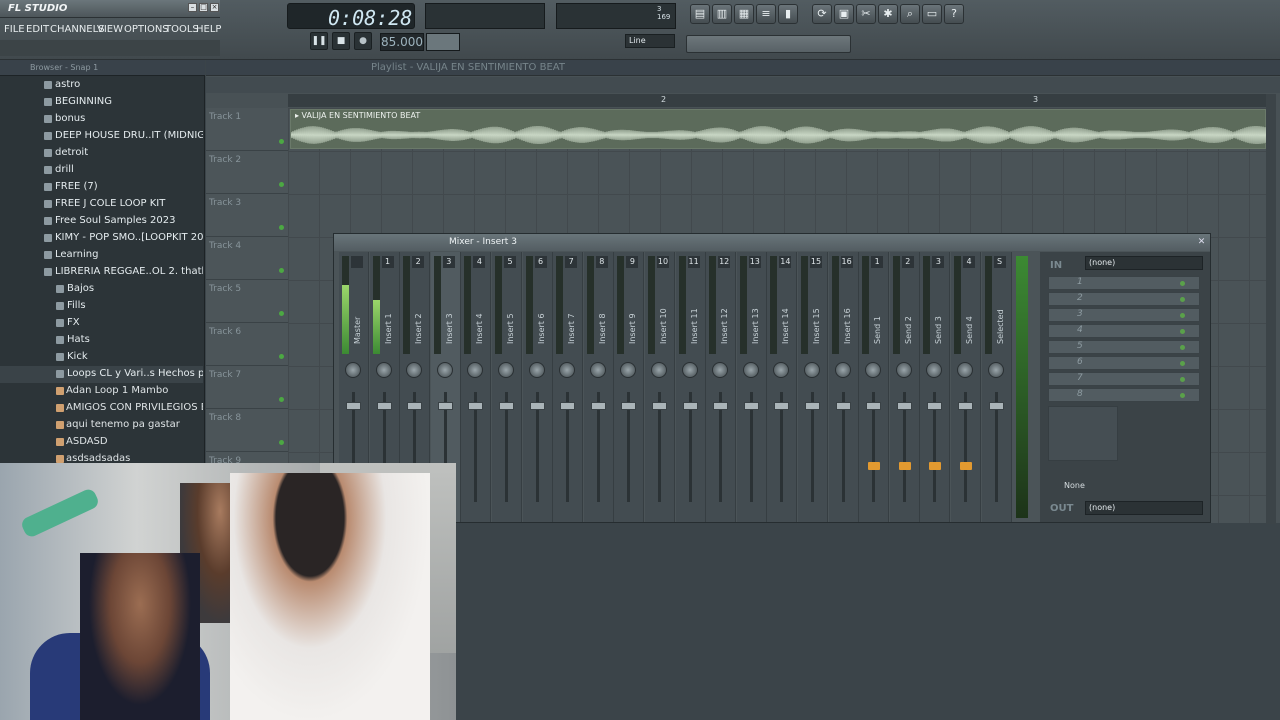  Describe the element at coordinates (101, 238) in the screenshot. I see `browser-item: KIMY - POP SMO..[LOOPKIT 2021]` at that location.